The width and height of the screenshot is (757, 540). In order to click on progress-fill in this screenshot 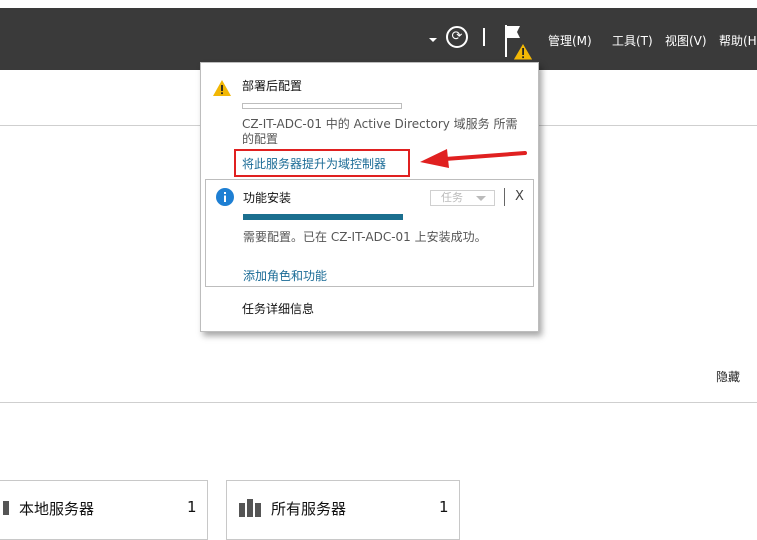, I will do `click(323, 217)`.